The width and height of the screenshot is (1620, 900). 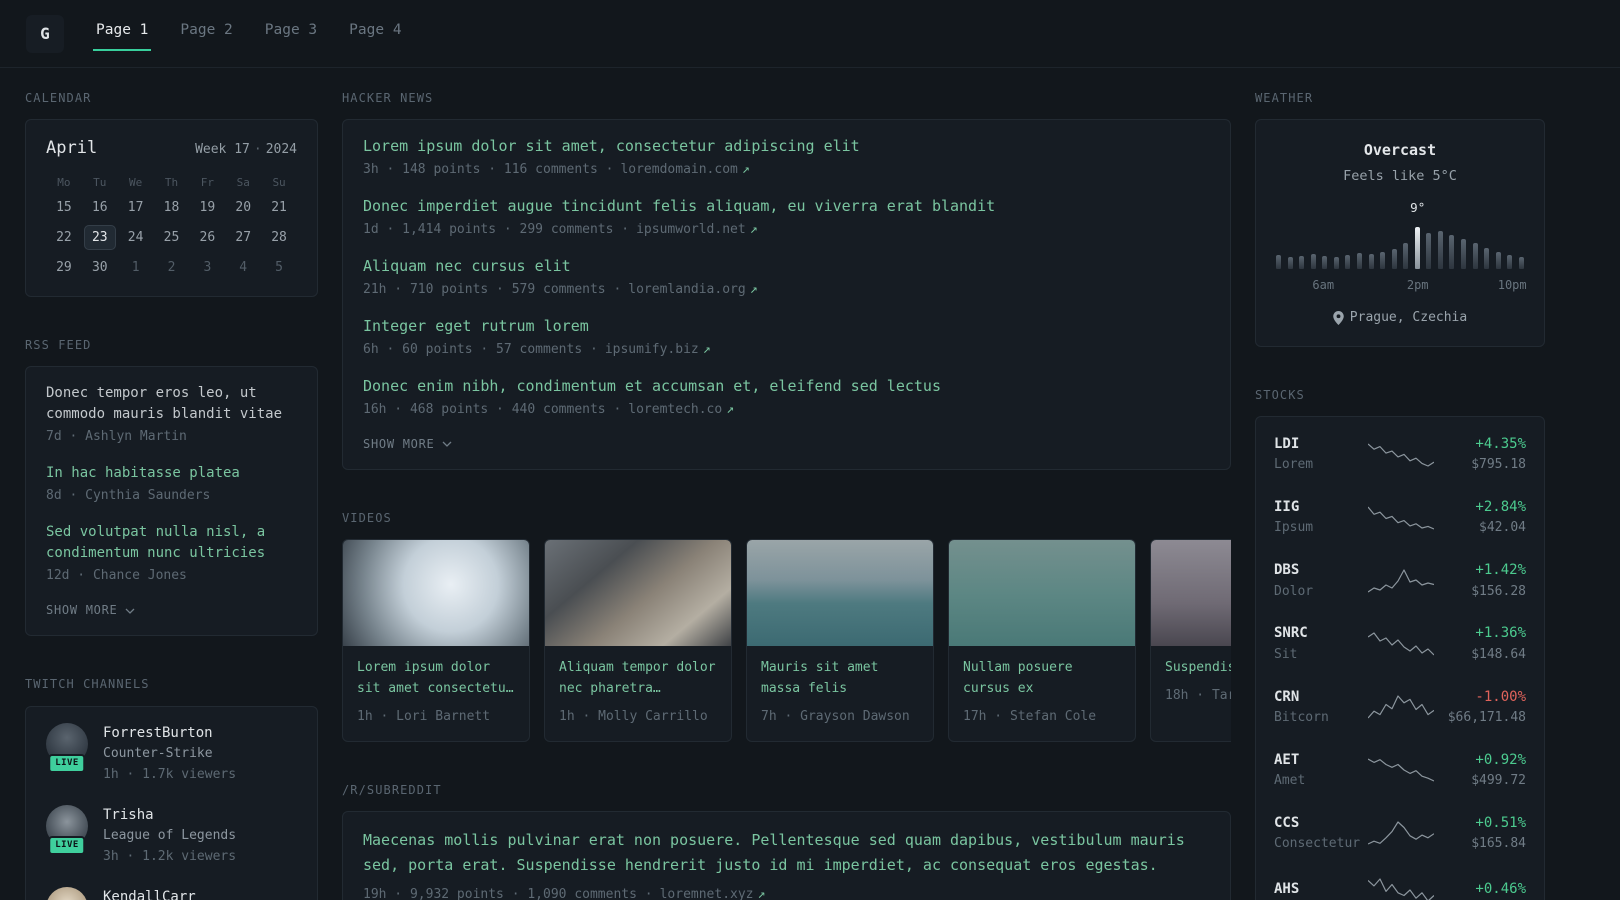 What do you see at coordinates (171, 267) in the screenshot?
I see `calendar-day: 2` at bounding box center [171, 267].